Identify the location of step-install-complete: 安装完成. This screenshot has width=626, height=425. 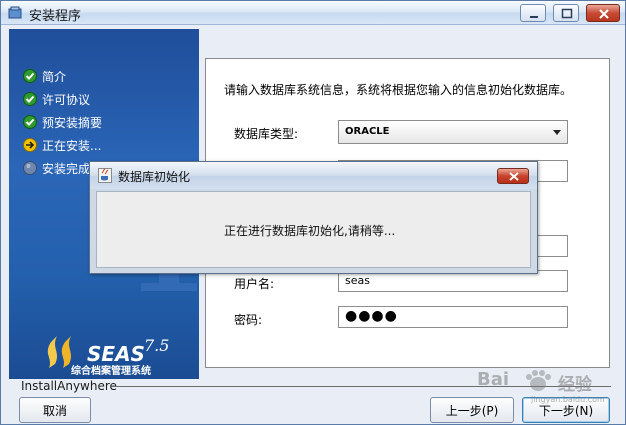
(56, 168).